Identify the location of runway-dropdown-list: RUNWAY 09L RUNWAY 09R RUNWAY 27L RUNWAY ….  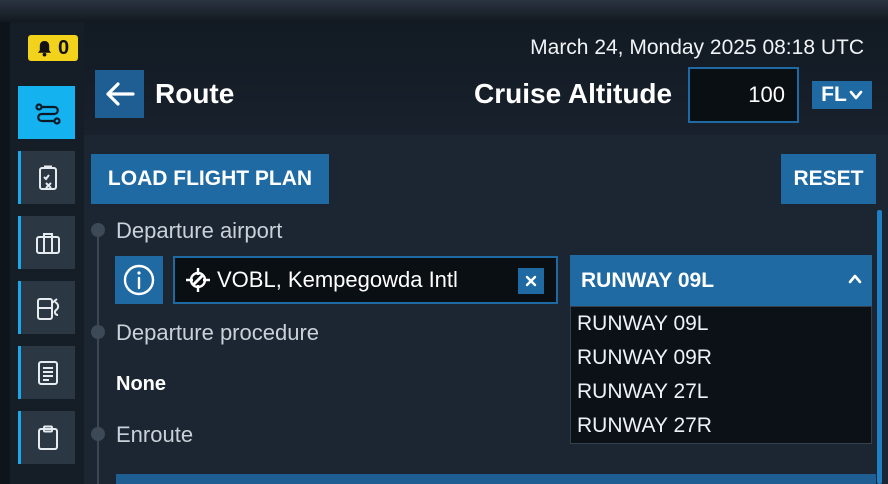
(721, 375).